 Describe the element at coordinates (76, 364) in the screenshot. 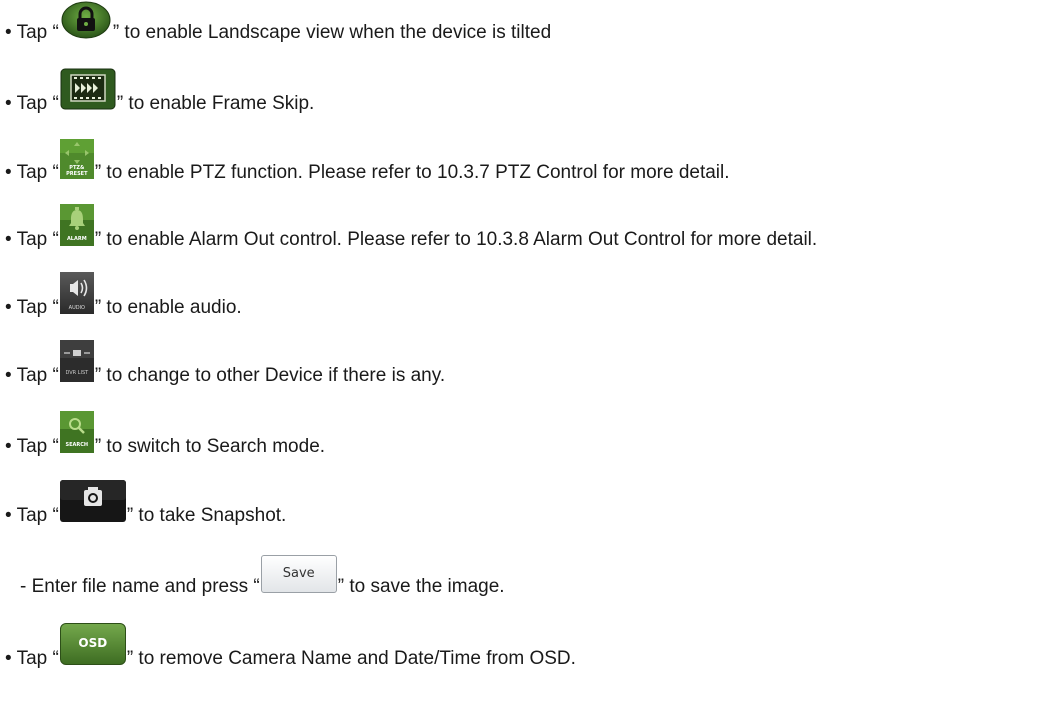

I see `dvr-list-icon: DVR LIST` at that location.